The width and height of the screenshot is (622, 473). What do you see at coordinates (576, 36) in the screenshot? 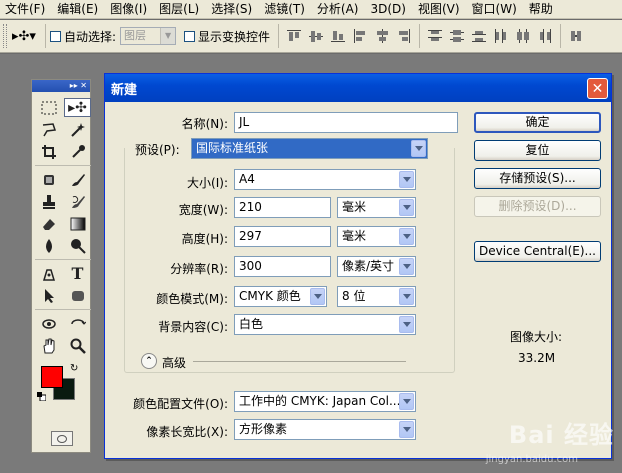
I see `auto-align-layers-icon` at bounding box center [576, 36].